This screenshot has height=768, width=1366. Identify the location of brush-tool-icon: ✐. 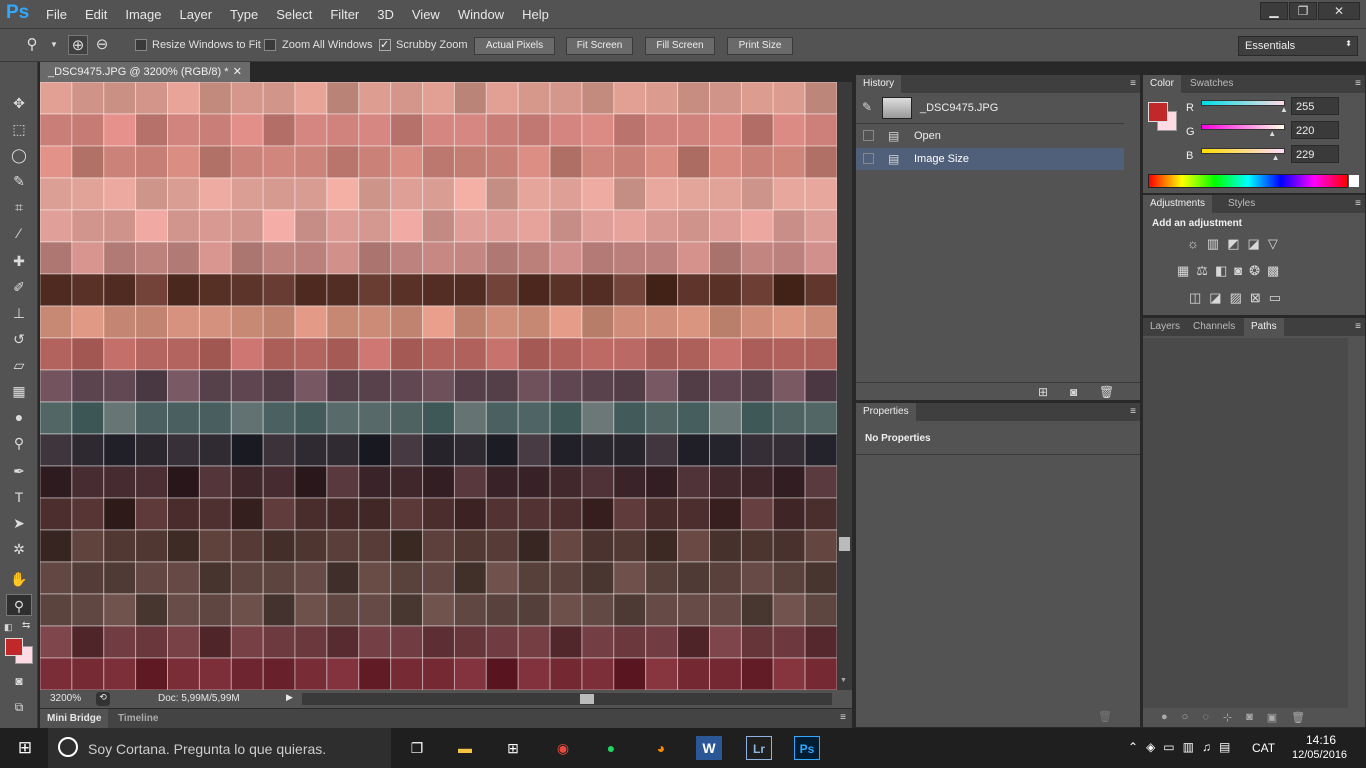
(19, 287).